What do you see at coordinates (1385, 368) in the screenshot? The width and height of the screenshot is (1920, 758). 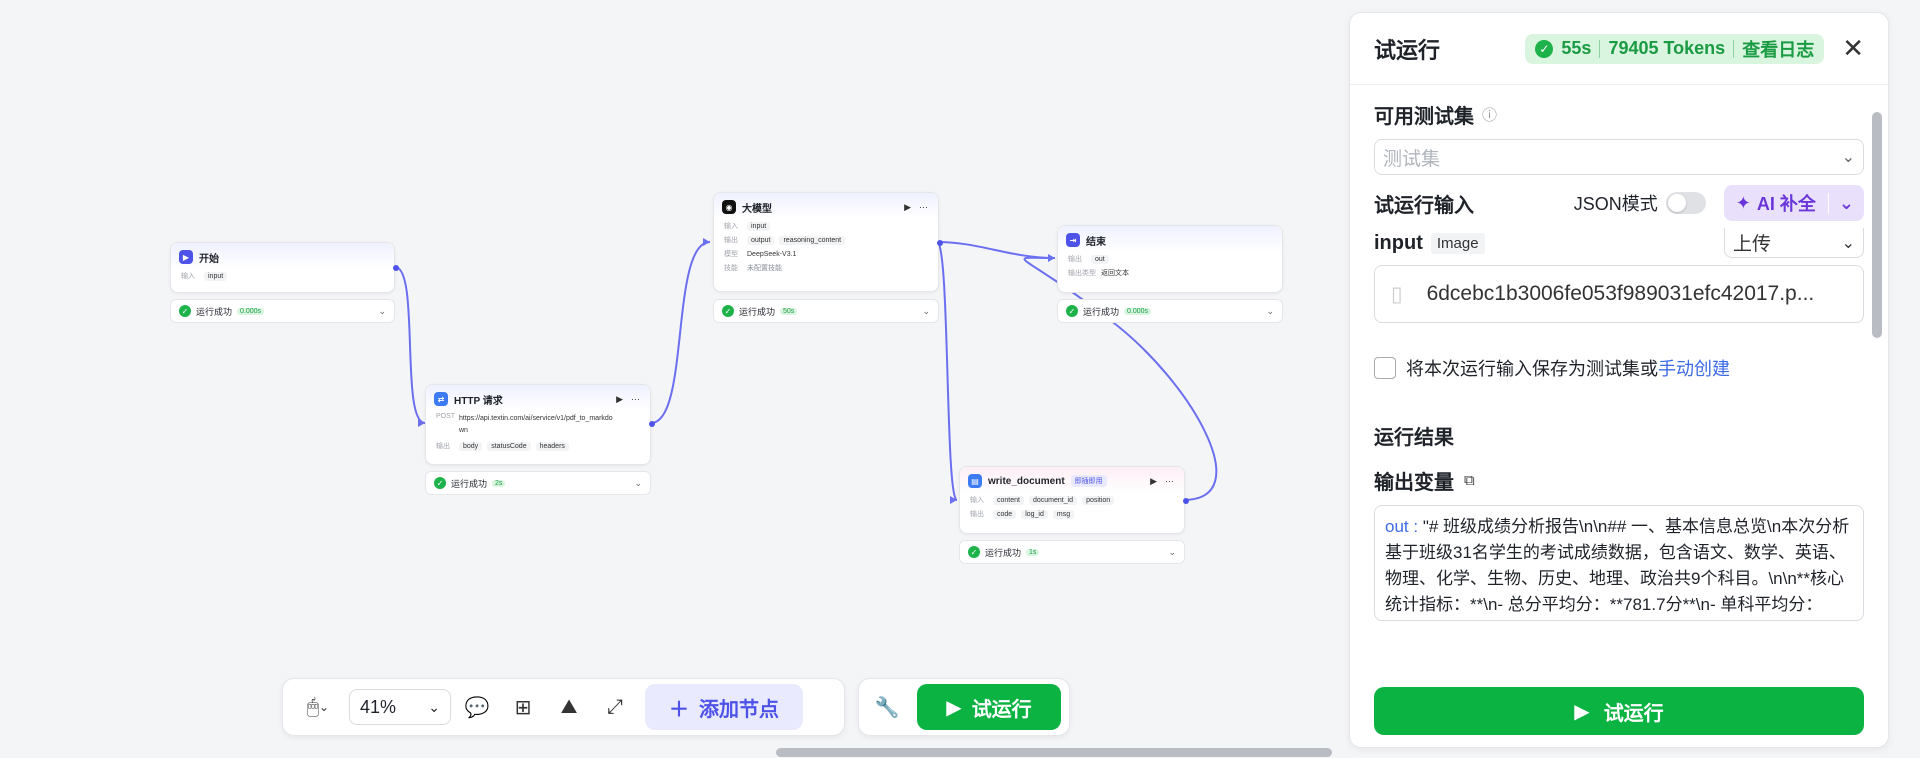 I see `save-checkbox` at bounding box center [1385, 368].